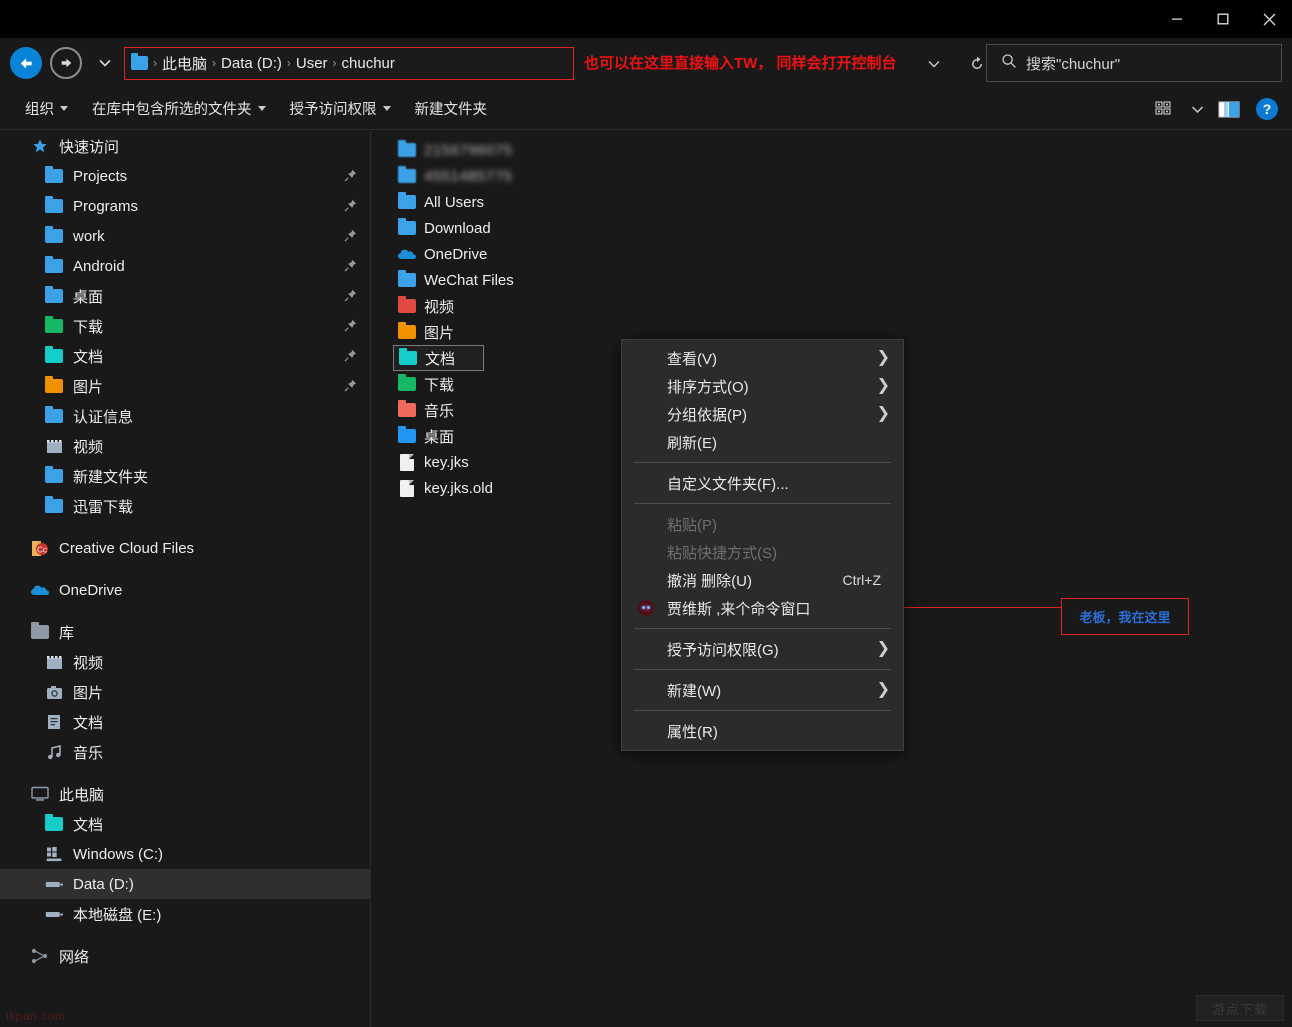 The width and height of the screenshot is (1292, 1027). I want to click on menu-item-label: 排序方式(O), so click(708, 387).